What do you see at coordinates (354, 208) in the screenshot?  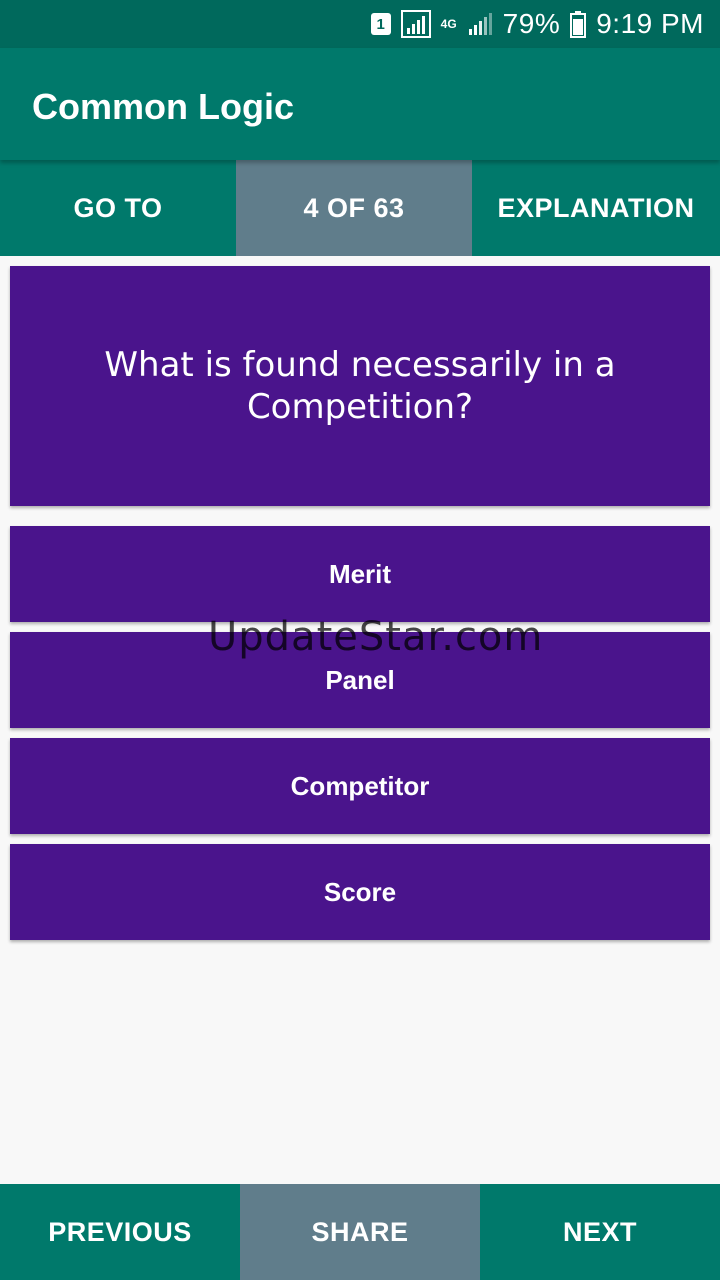 I see `question-counter: 4 OF 63` at bounding box center [354, 208].